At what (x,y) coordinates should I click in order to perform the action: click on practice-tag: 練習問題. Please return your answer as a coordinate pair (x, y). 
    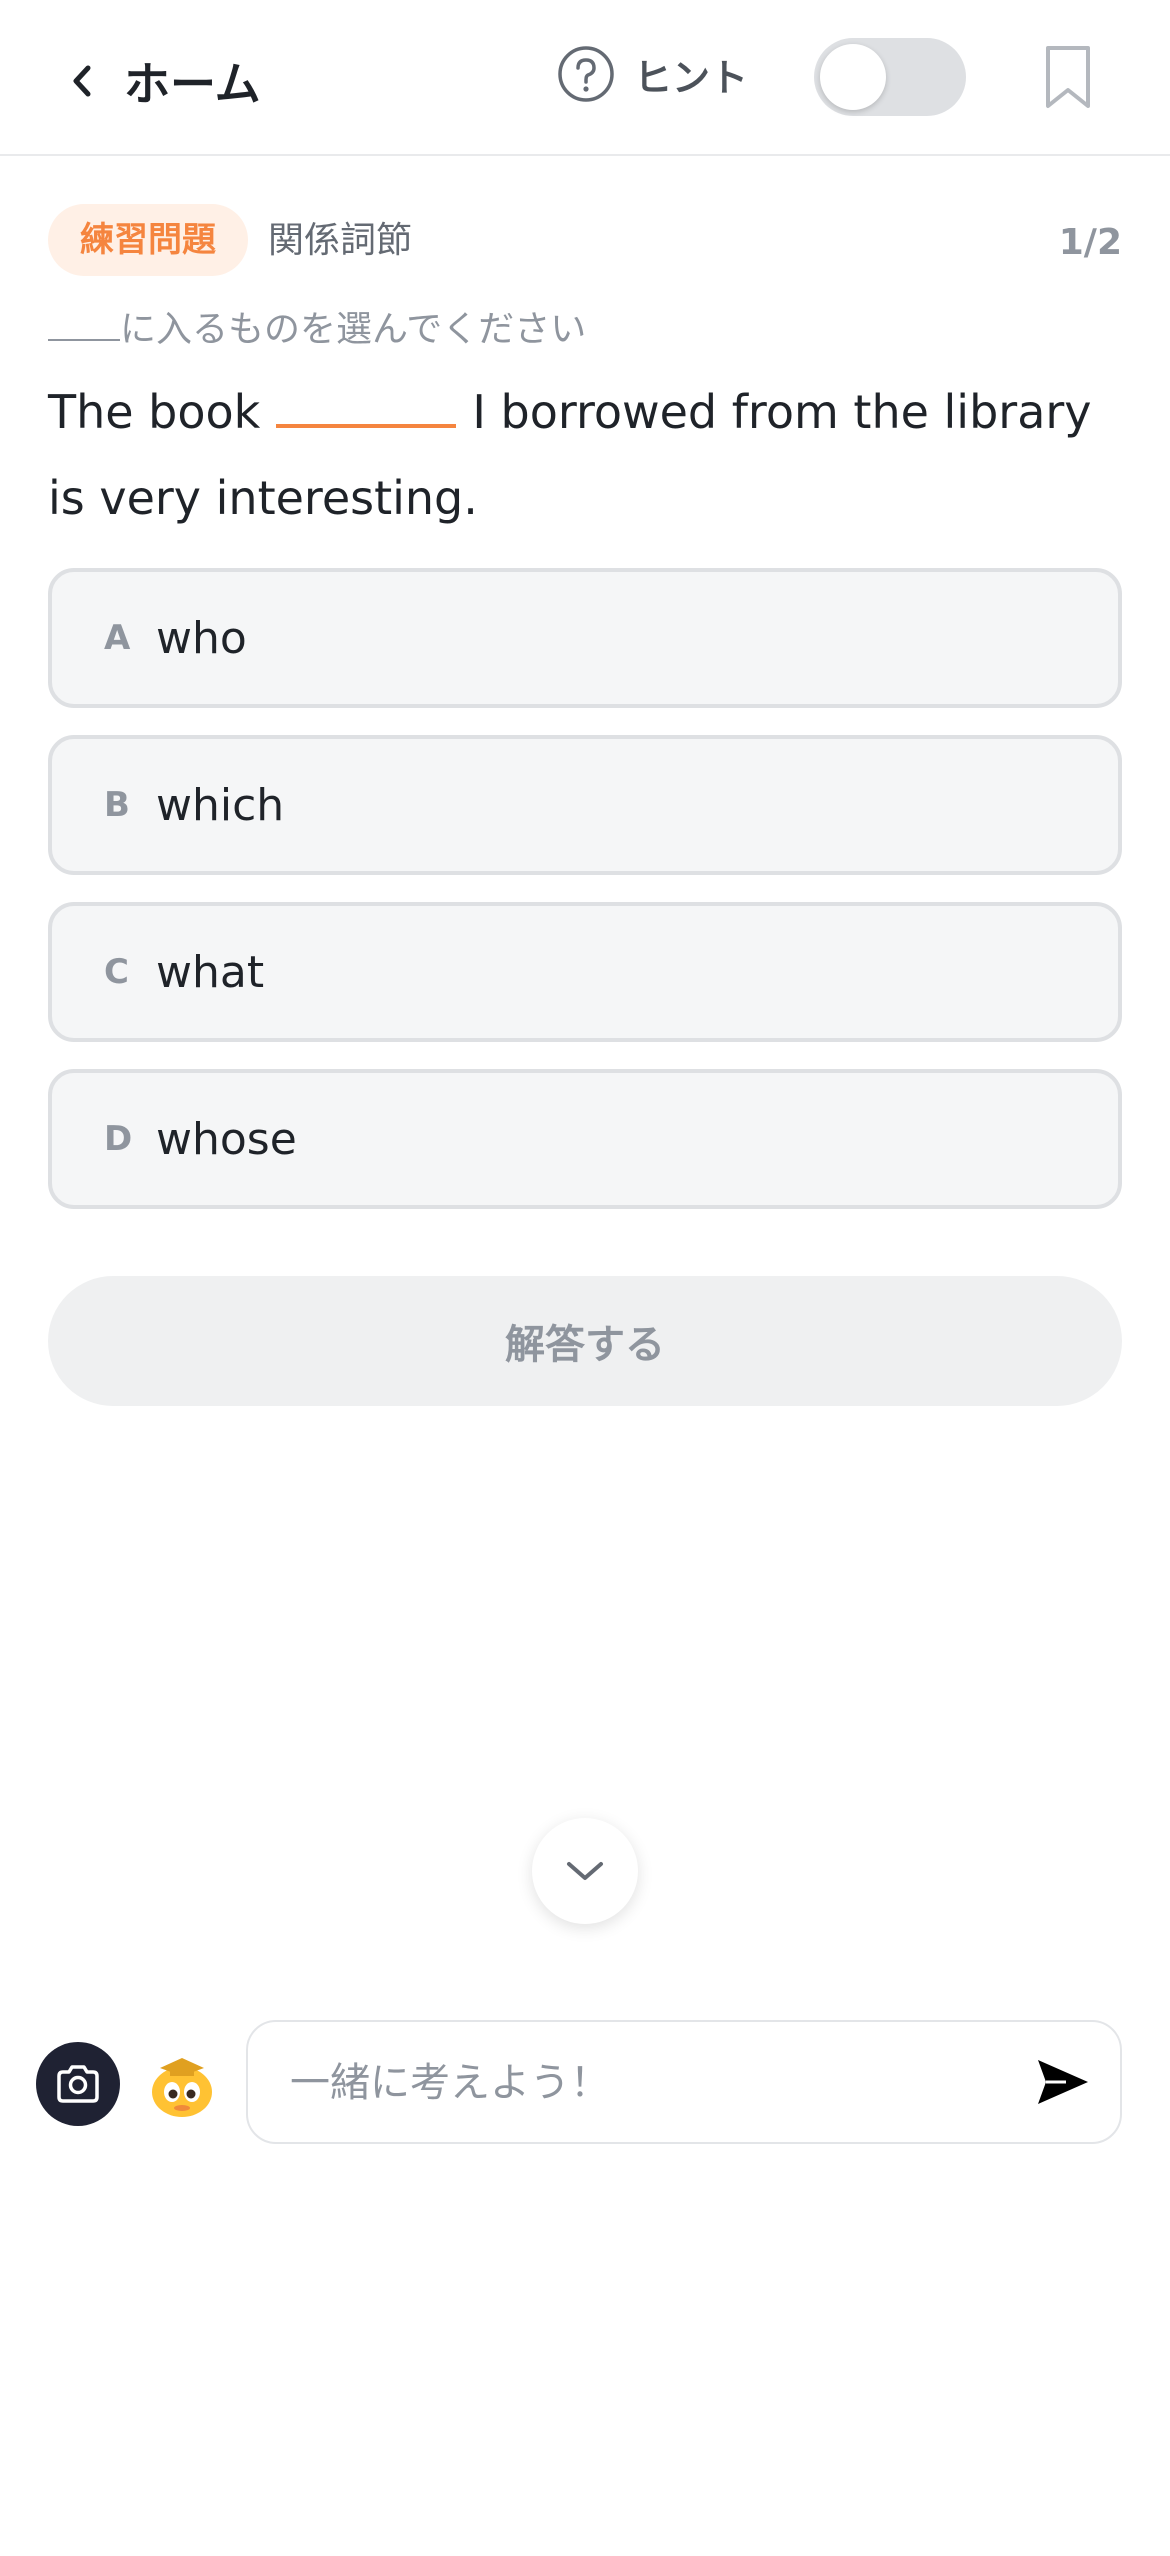
    Looking at the image, I should click on (148, 240).